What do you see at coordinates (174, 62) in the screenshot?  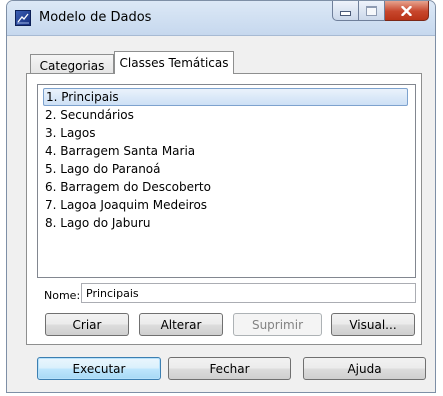 I see `tab-classes-tematicas: Classes Temáticas` at bounding box center [174, 62].